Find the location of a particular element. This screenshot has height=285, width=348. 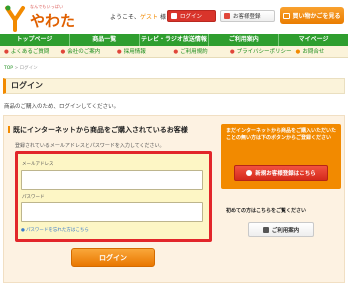

welcome-suffix: 様 is located at coordinates (162, 17).